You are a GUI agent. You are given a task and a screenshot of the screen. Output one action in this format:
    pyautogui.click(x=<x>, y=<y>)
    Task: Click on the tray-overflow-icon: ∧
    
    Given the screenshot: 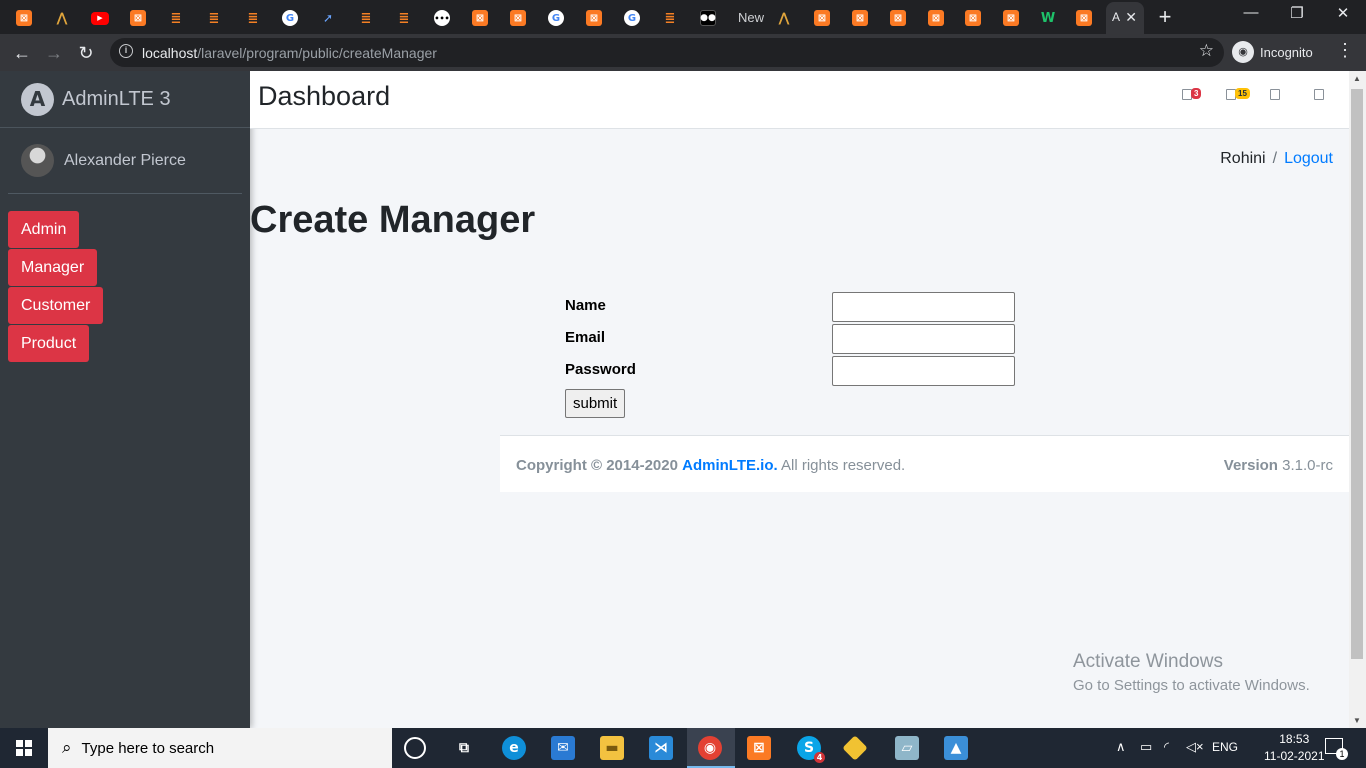 What is the action you would take?
    pyautogui.click(x=1121, y=747)
    